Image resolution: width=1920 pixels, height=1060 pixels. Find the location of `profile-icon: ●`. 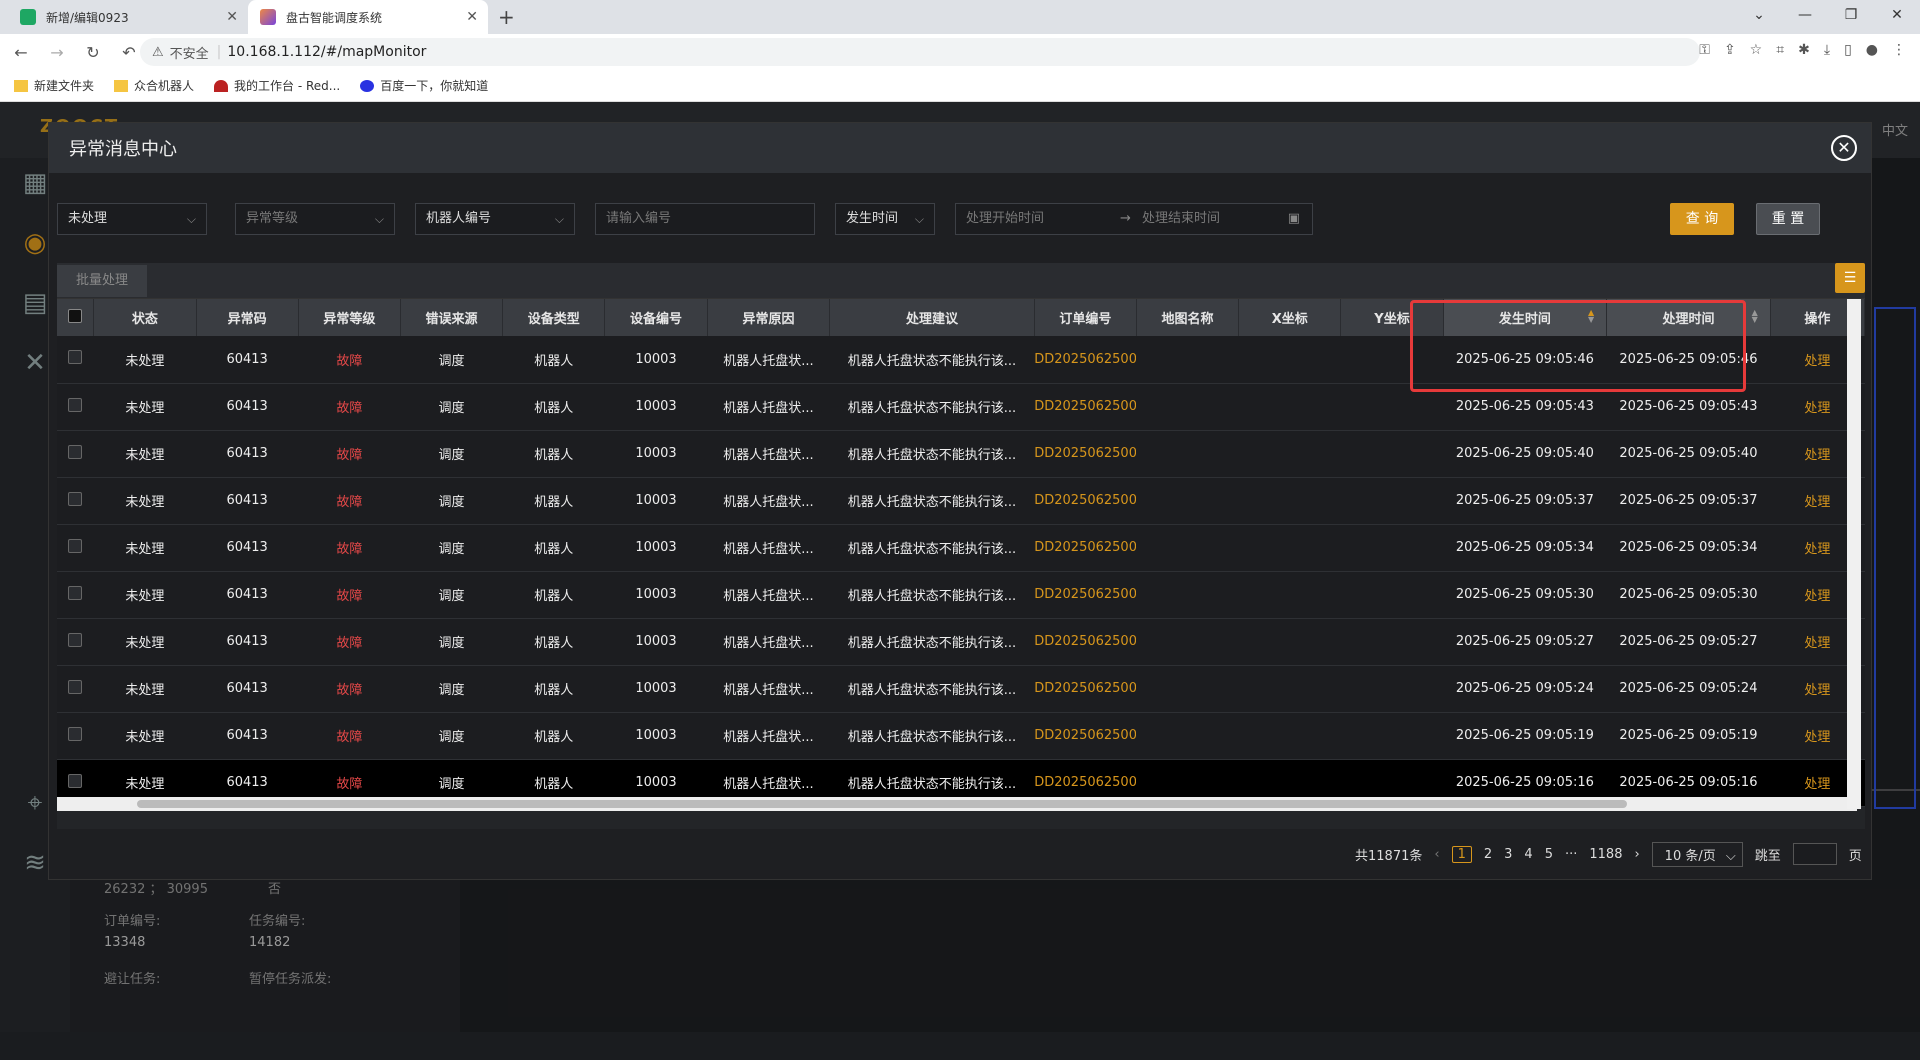

profile-icon: ● is located at coordinates (1872, 50).